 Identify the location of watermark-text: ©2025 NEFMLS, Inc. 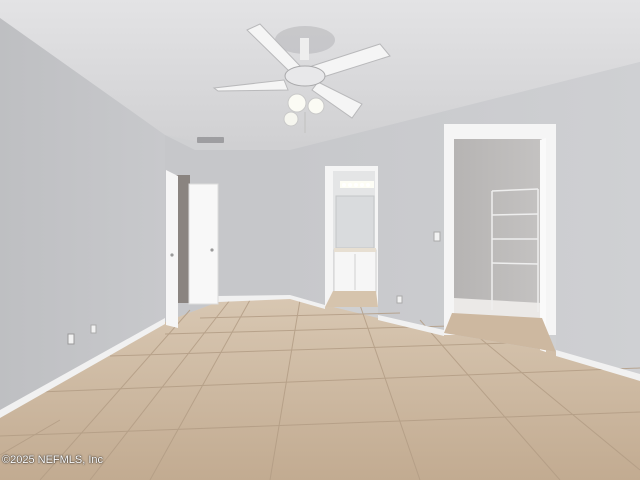
(53, 460).